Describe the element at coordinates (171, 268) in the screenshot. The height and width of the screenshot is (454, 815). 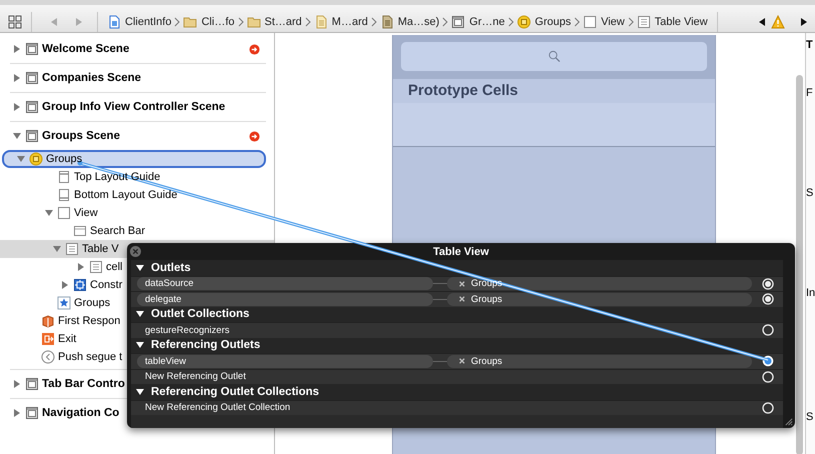
I see `section-title: Outlets` at that location.